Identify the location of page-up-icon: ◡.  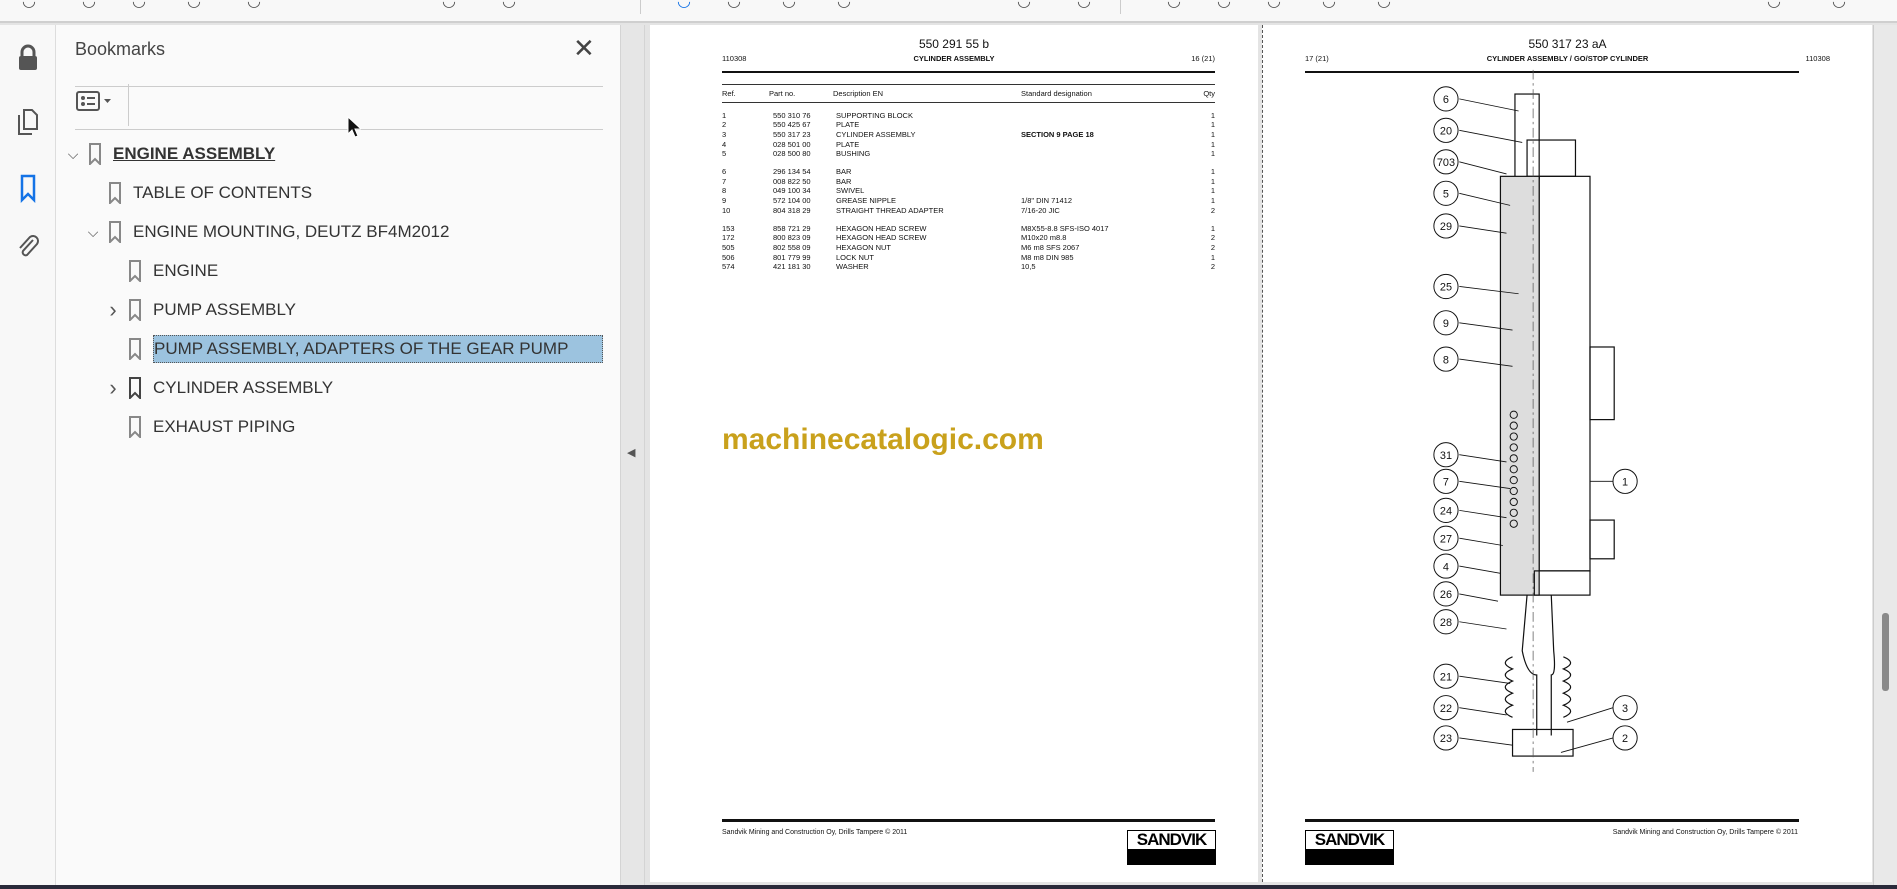
(449, 5).